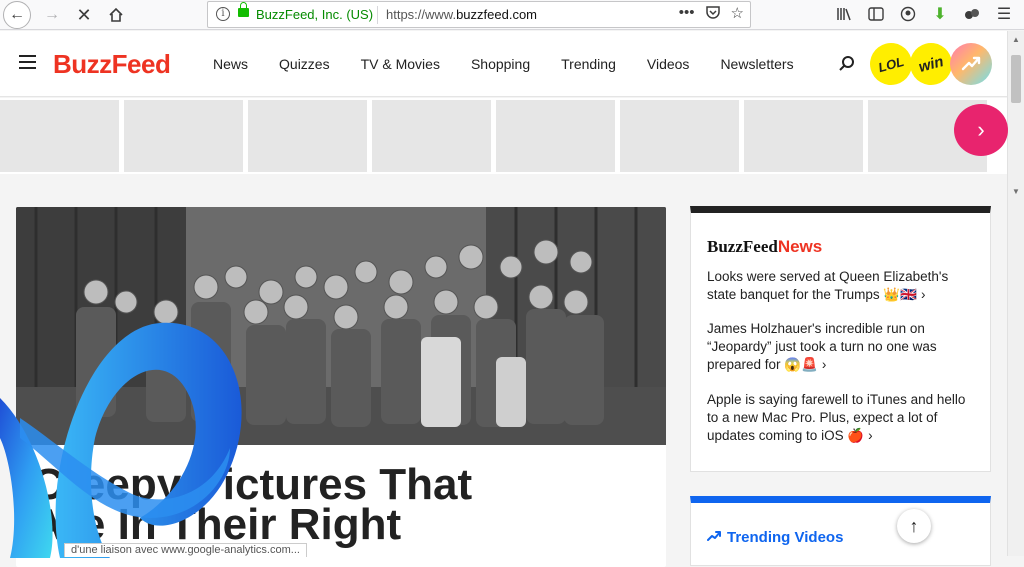 The image size is (1024, 567). Describe the element at coordinates (1016, 40) in the screenshot. I see `scroll-up-arrow-icon: ▲` at that location.